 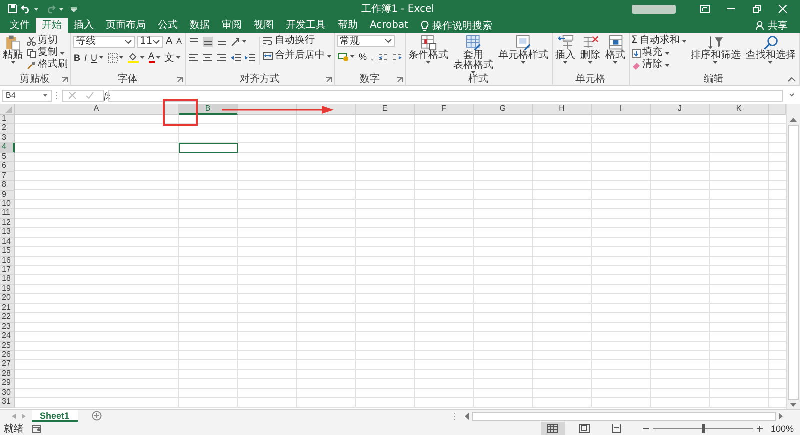 I want to click on insert-button: 插入, so click(x=565, y=49).